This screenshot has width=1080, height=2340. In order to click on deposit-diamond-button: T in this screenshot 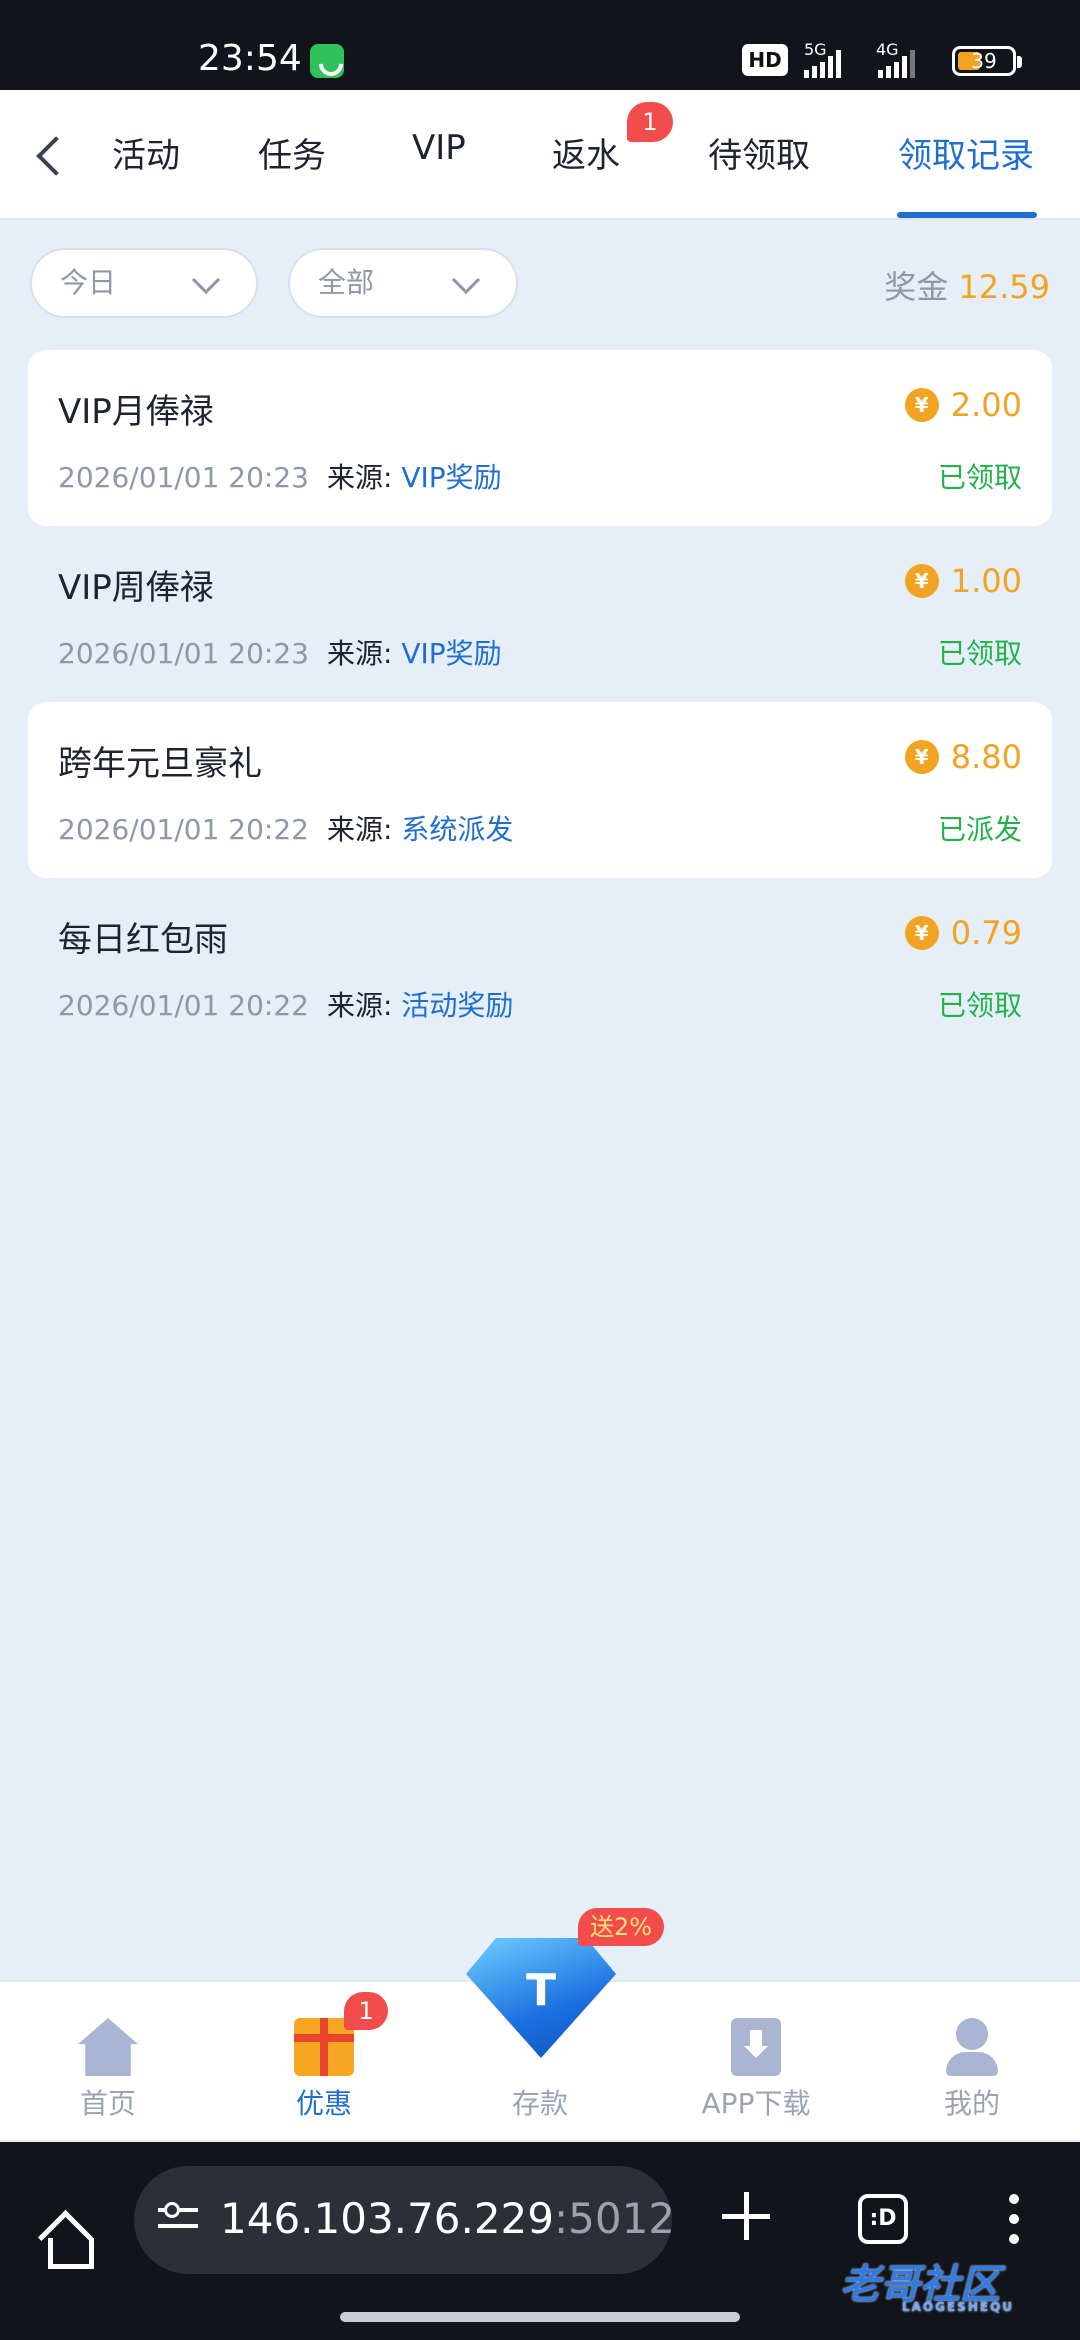, I will do `click(541, 1998)`.